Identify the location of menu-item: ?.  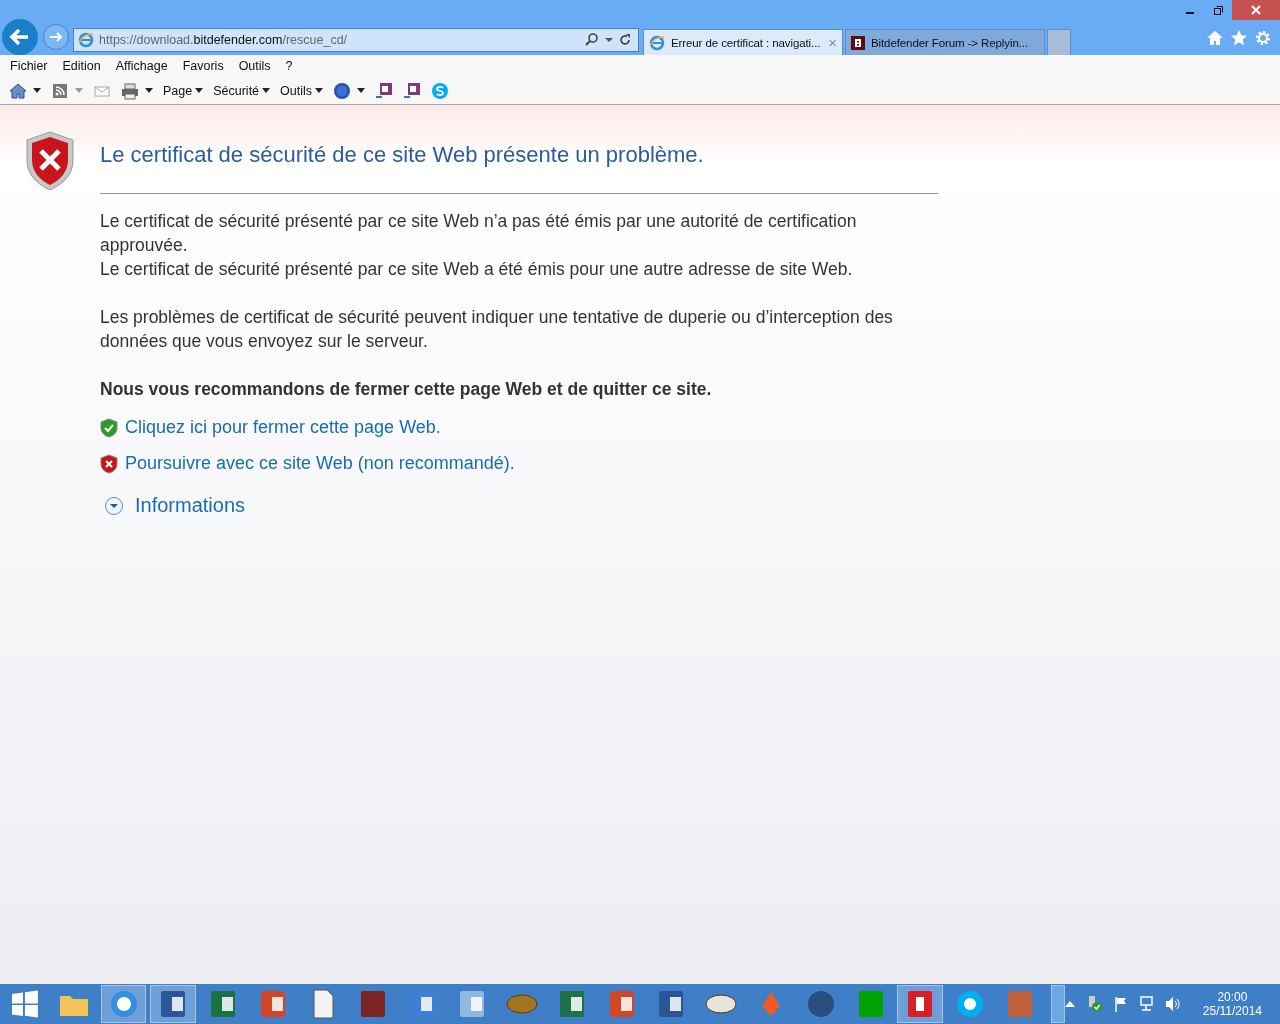
(289, 66).